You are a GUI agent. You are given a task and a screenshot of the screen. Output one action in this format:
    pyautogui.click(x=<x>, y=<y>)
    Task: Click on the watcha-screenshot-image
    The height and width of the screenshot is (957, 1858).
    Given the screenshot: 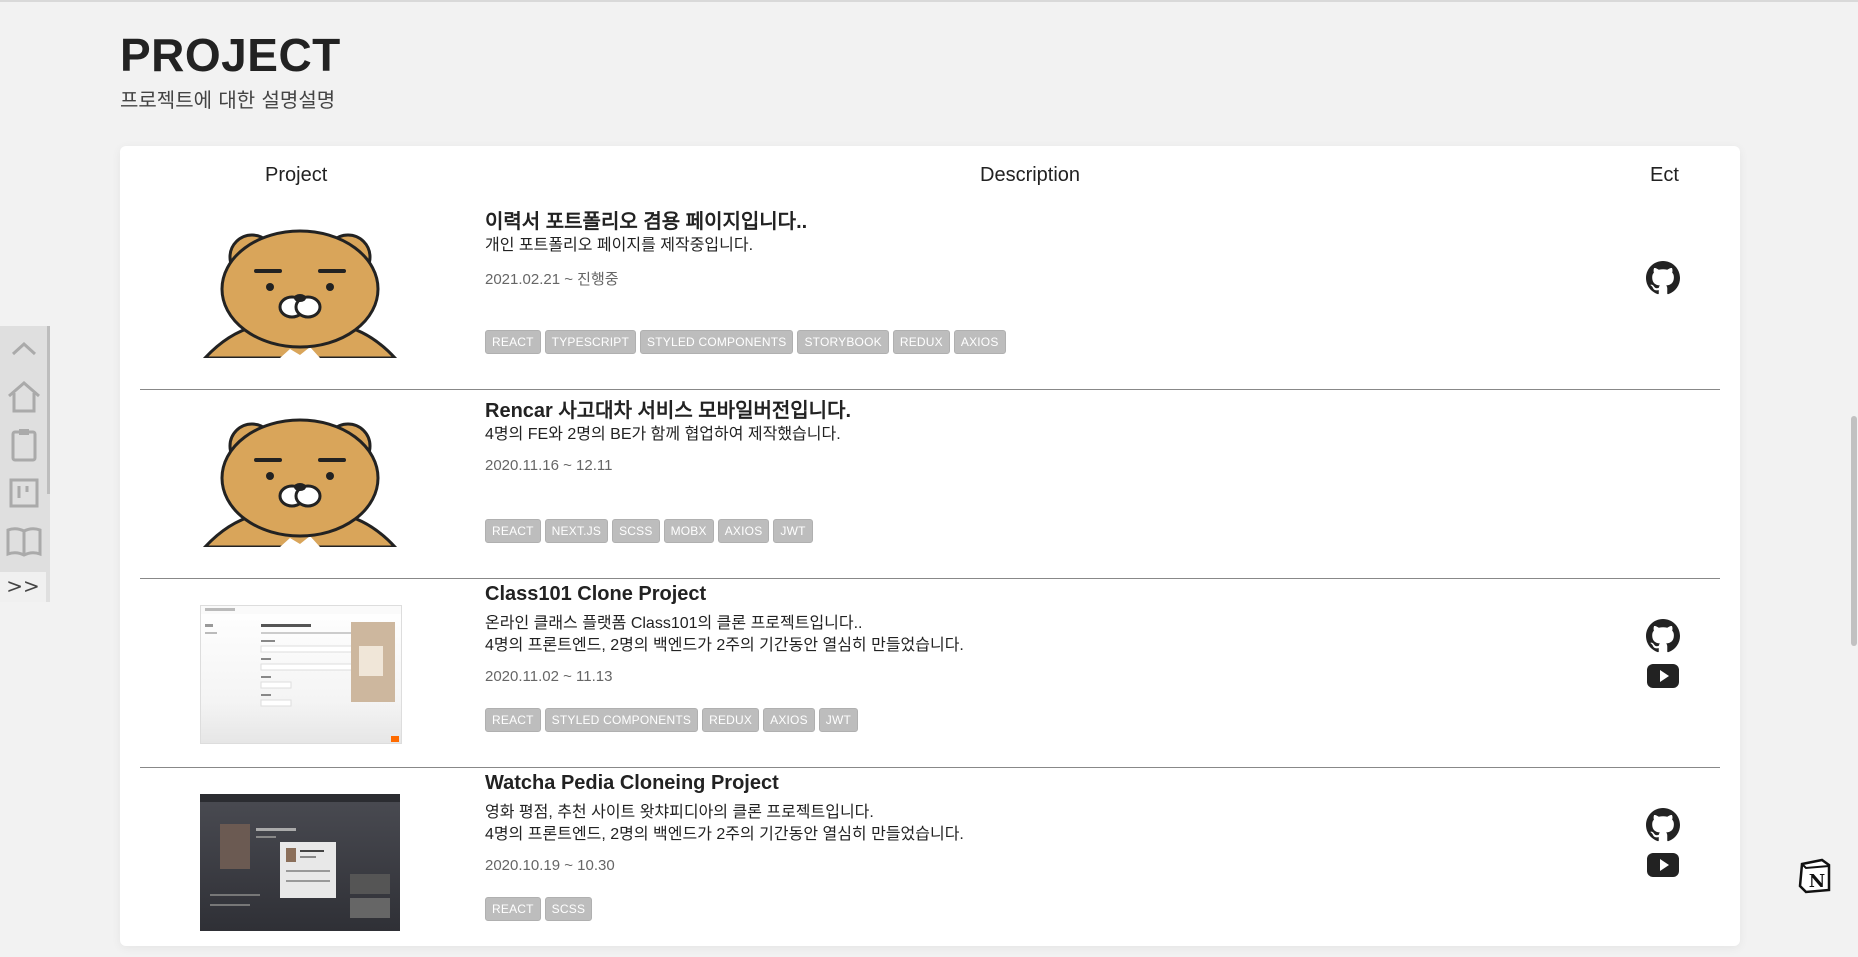 What is the action you would take?
    pyautogui.click(x=300, y=862)
    